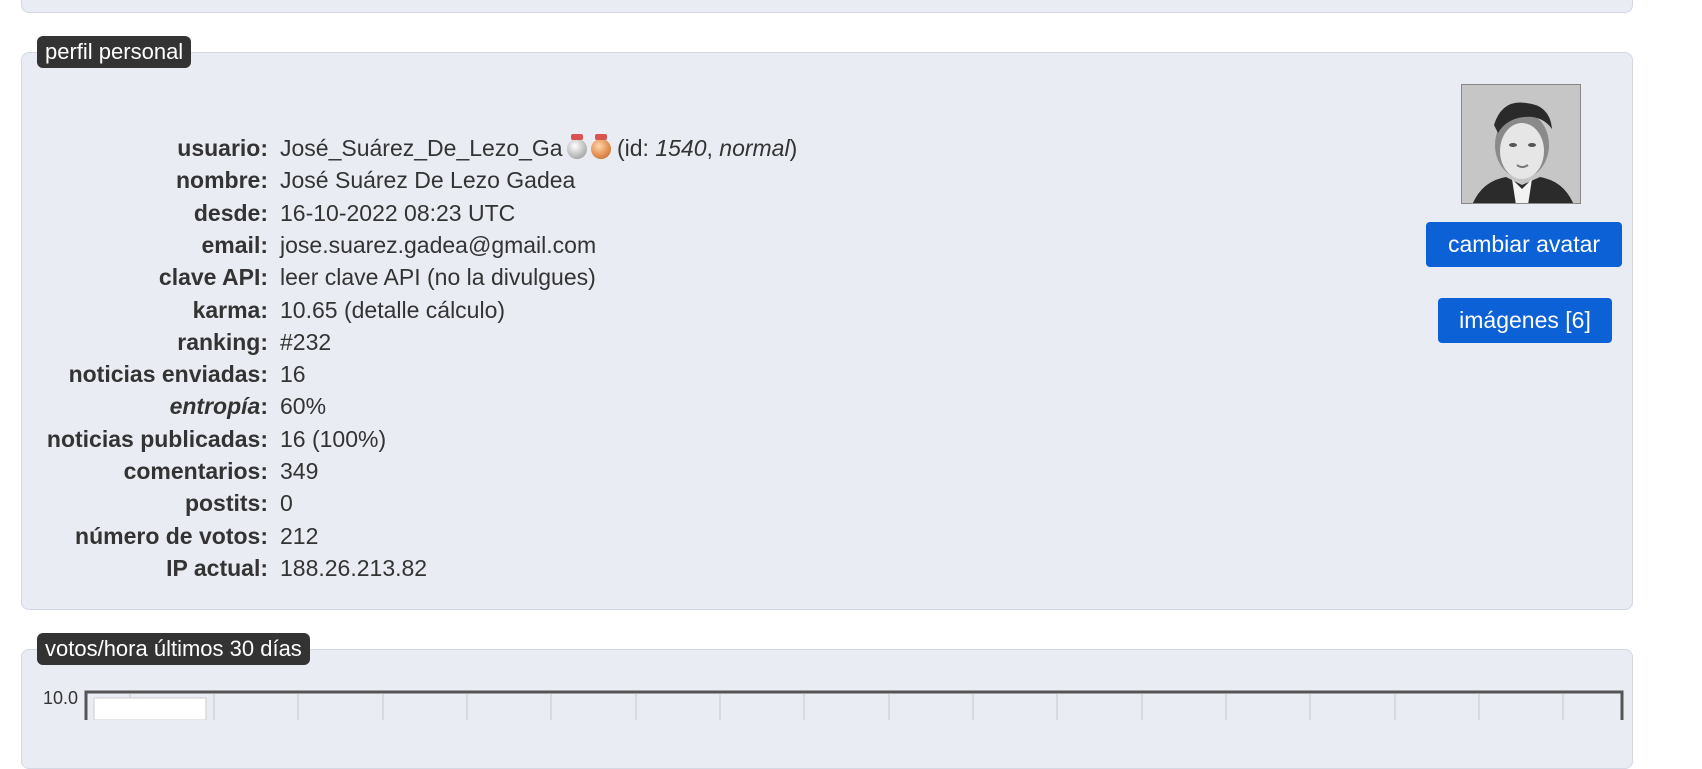 Image resolution: width=1702 pixels, height=769 pixels. I want to click on images-button: imágenes [6], so click(1525, 320).